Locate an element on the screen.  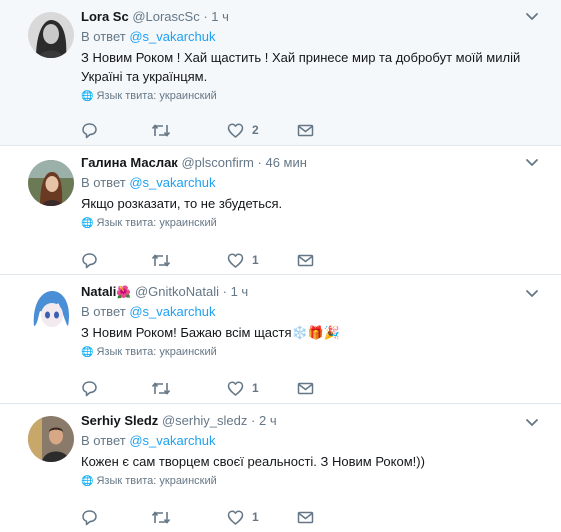
tweet-text: З Новим Роком! Бажаю всім щастя❄️🎁🎉 is located at coordinates (211, 332).